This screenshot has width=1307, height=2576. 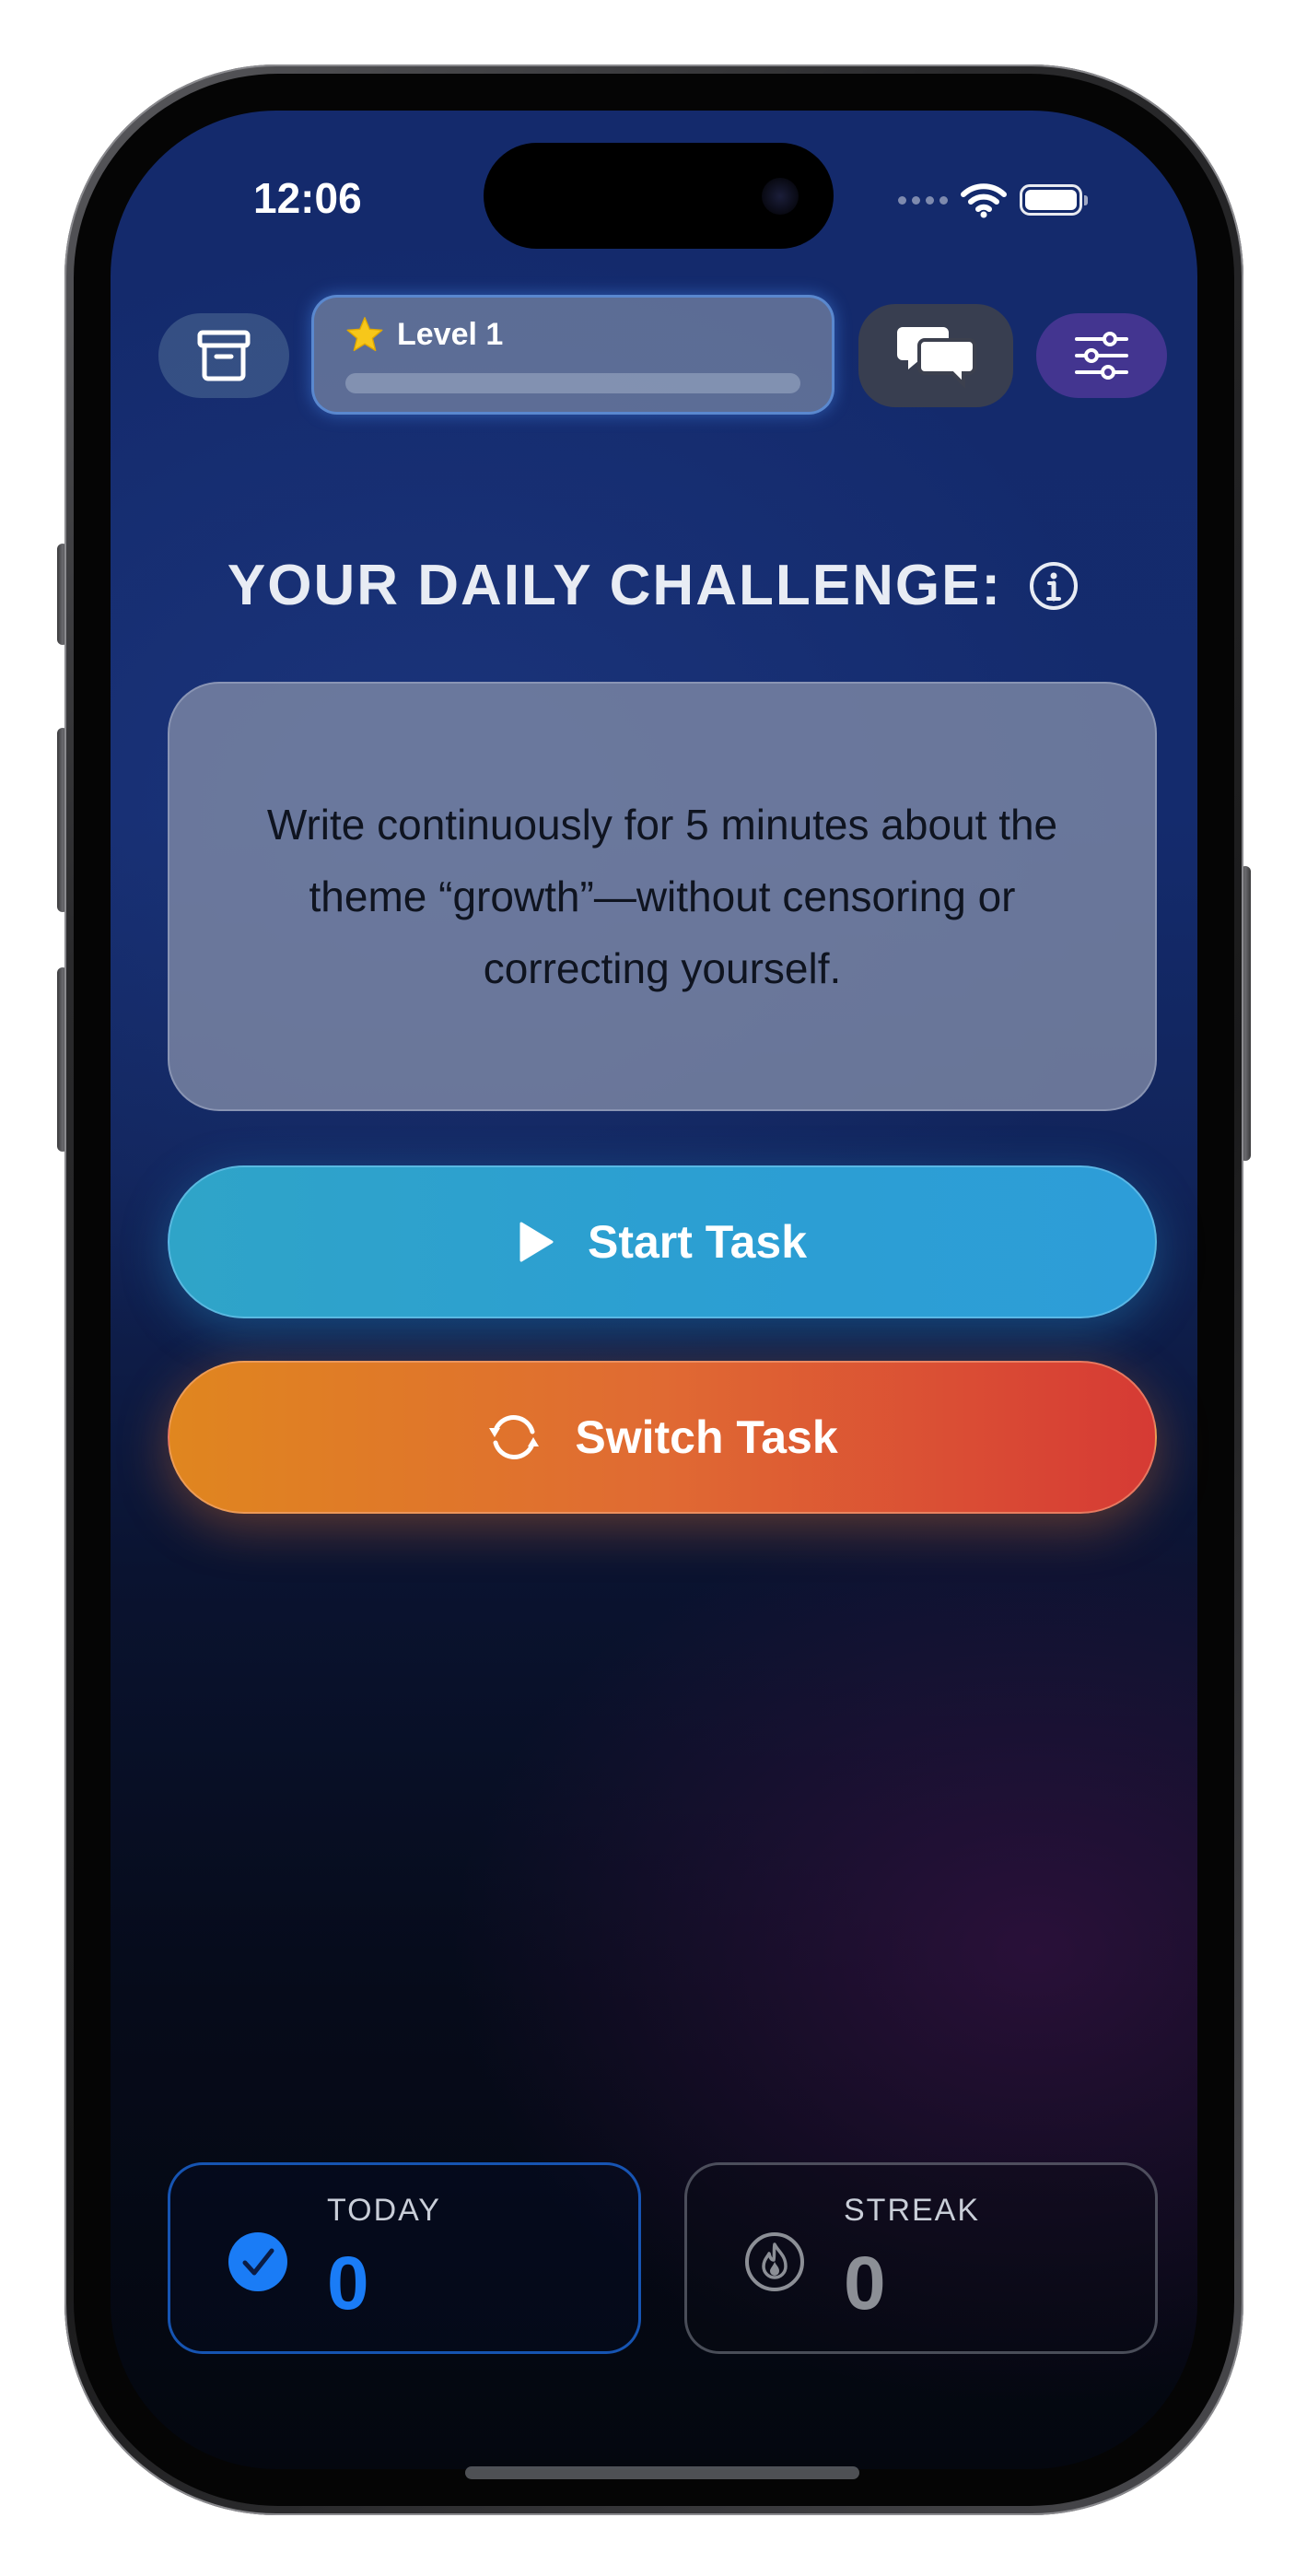 What do you see at coordinates (572, 355) in the screenshot?
I see `level-progress-card: Level 1` at bounding box center [572, 355].